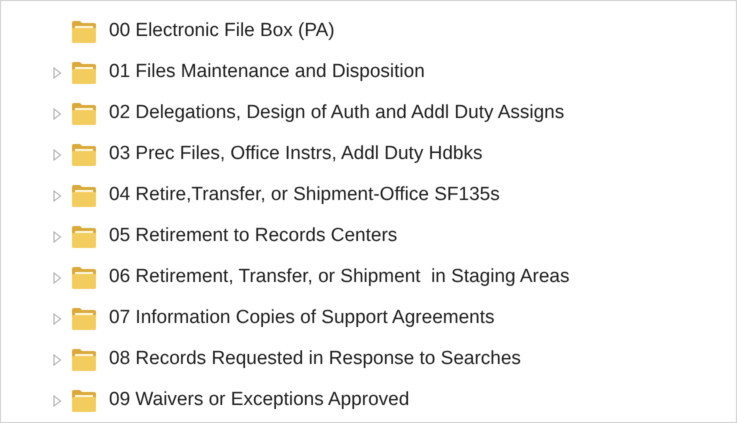  I want to click on folder-label: 07 Information Copies of Support Agreements, so click(302, 318).